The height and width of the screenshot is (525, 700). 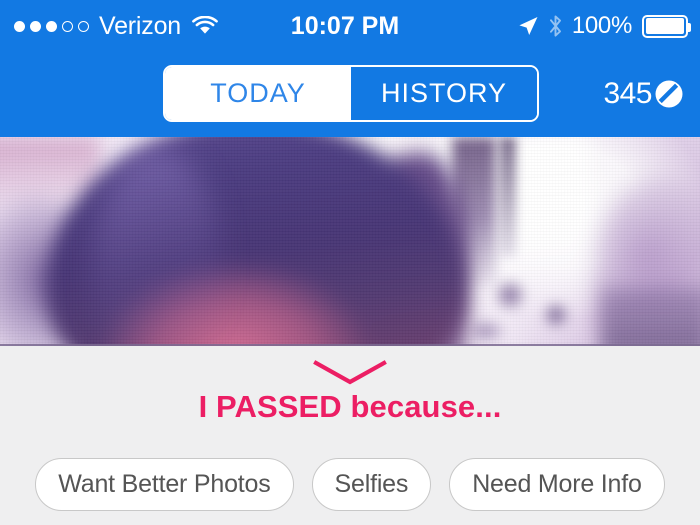 I want to click on segmented-control: TODAY HISTORY, so click(x=351, y=93).